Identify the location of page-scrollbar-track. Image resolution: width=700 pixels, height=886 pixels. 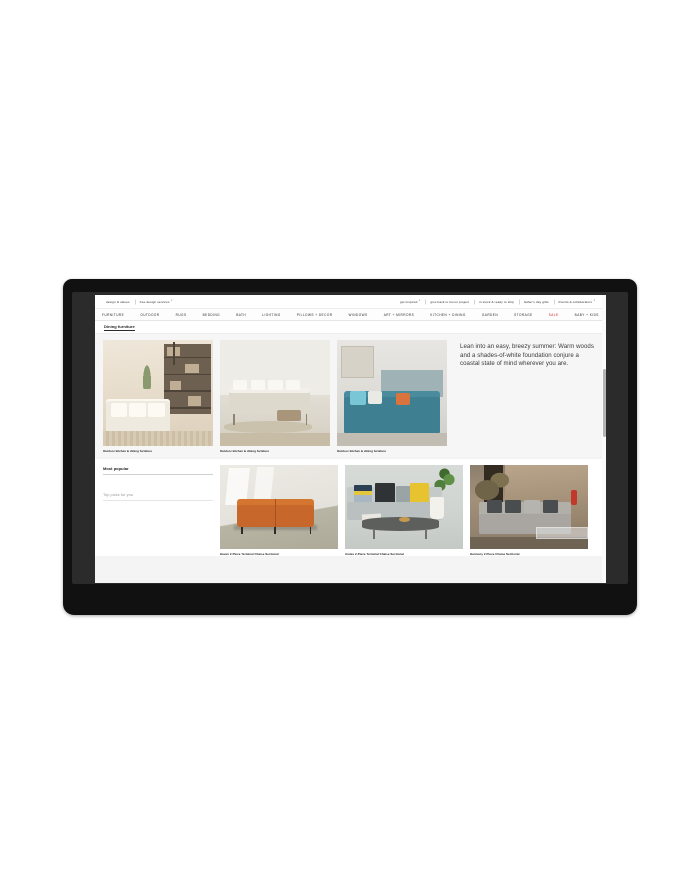
(604, 439).